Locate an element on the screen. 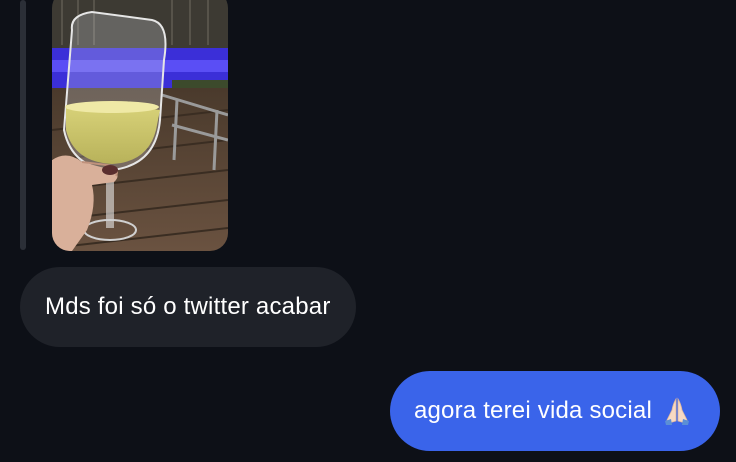 The height and width of the screenshot is (462, 736). praying-hands-icon is located at coordinates (677, 411).